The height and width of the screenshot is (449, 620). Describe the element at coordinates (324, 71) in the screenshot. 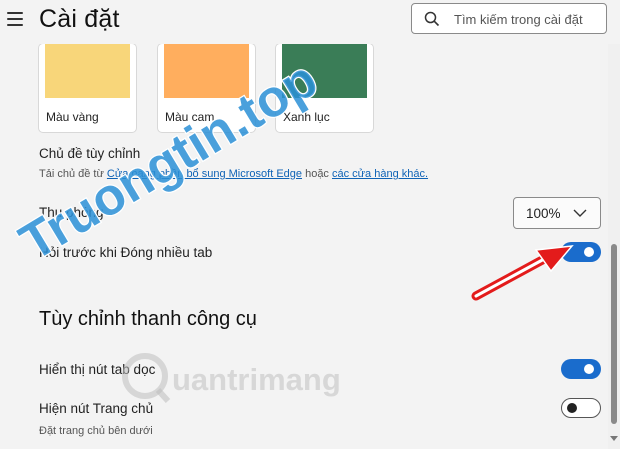

I see `theme-swatch-green` at that location.